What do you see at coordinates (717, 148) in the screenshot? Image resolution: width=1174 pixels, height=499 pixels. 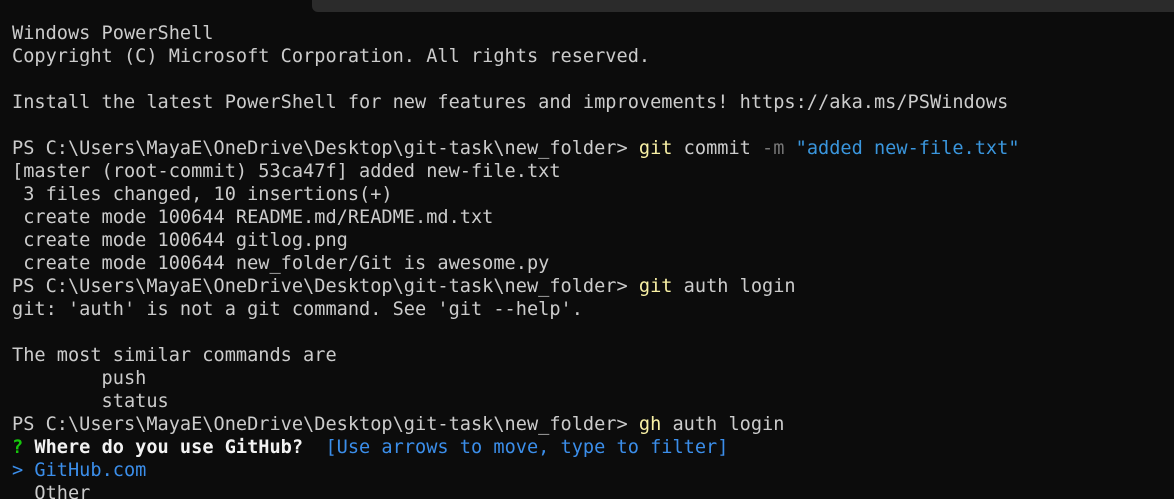 I see `command-args: commit` at bounding box center [717, 148].